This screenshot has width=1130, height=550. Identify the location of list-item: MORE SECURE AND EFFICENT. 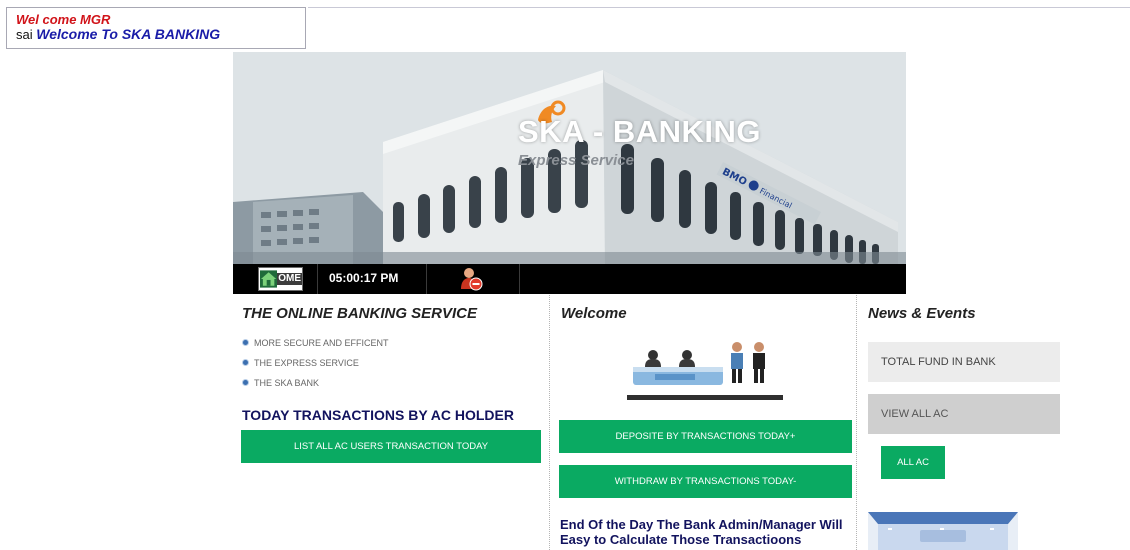
(316, 348).